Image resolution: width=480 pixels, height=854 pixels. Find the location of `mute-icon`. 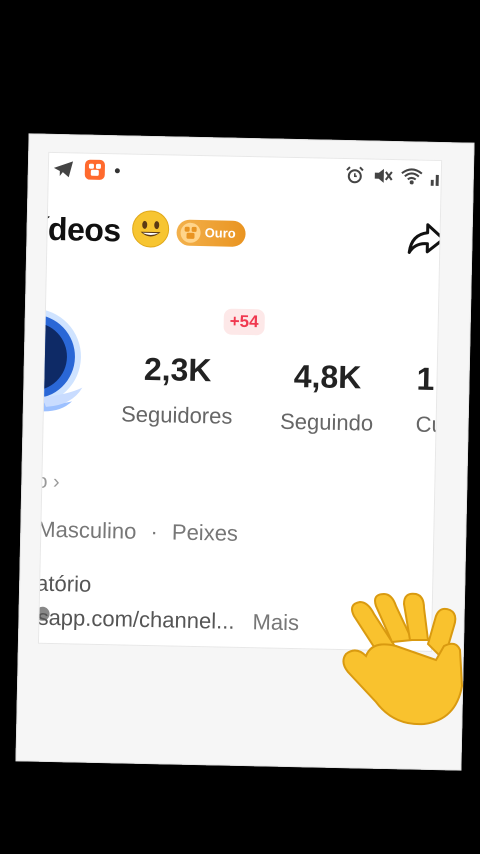

mute-icon is located at coordinates (383, 176).